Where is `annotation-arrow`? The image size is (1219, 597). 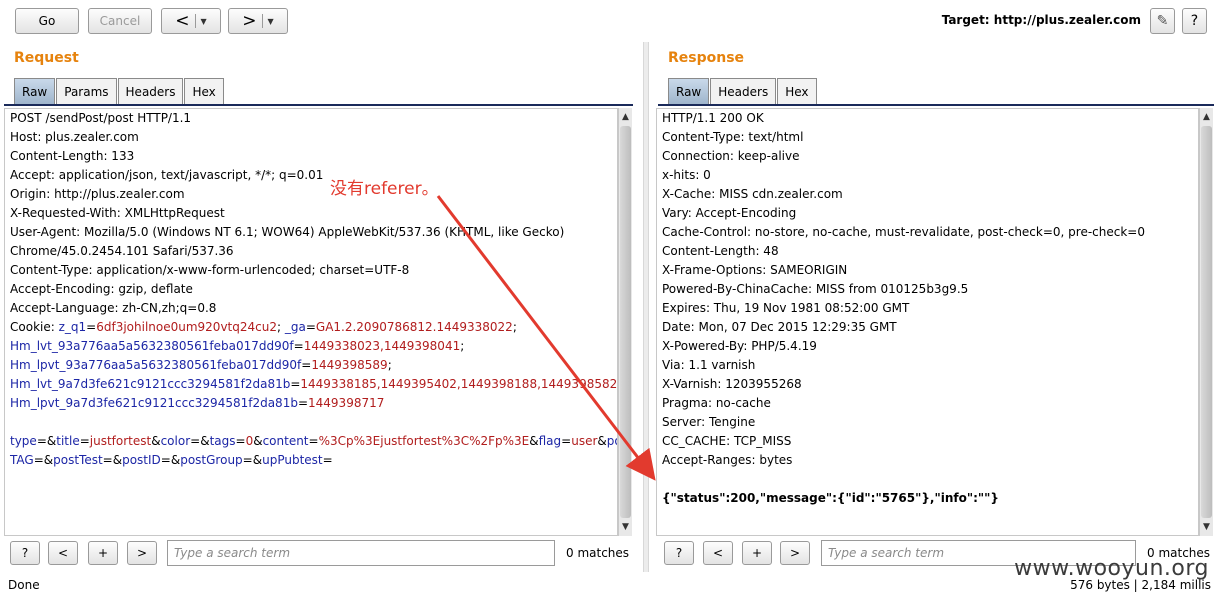 annotation-arrow is located at coordinates (546, 338).